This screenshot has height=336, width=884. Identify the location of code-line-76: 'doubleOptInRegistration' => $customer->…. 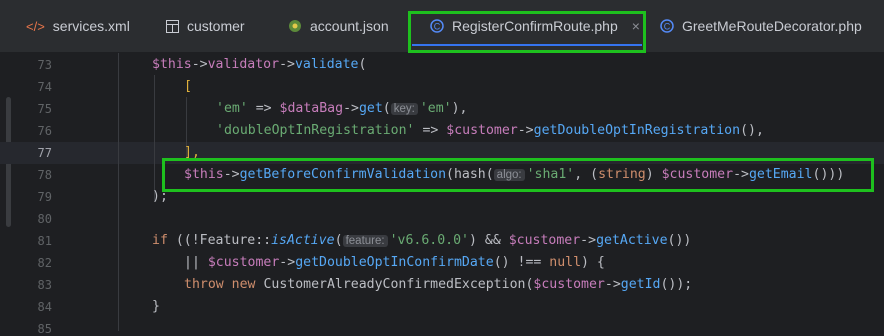
(490, 130).